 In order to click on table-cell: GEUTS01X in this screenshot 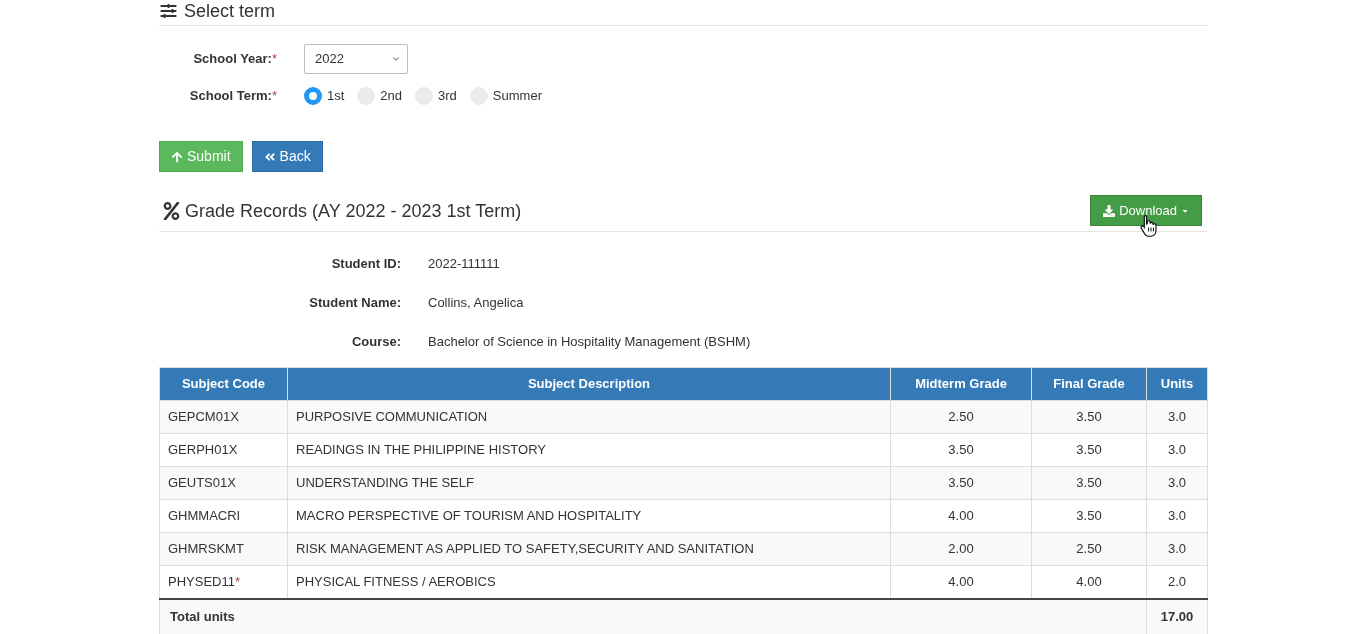, I will do `click(223, 483)`.